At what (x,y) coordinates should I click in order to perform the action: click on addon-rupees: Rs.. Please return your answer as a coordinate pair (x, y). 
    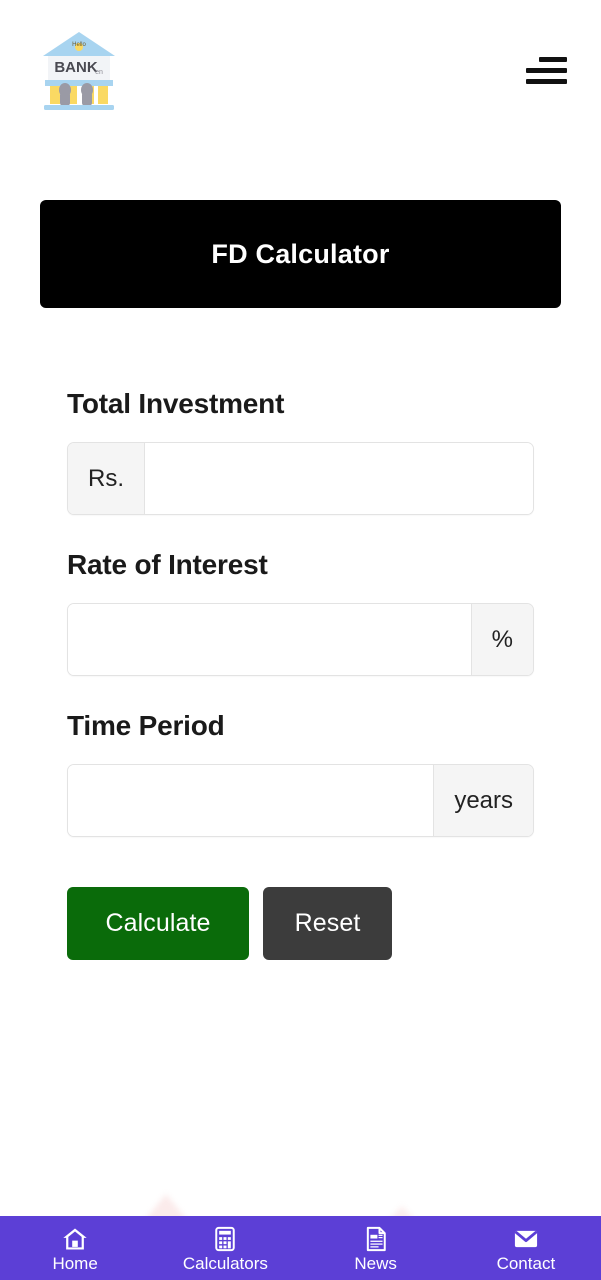
    Looking at the image, I should click on (106, 478).